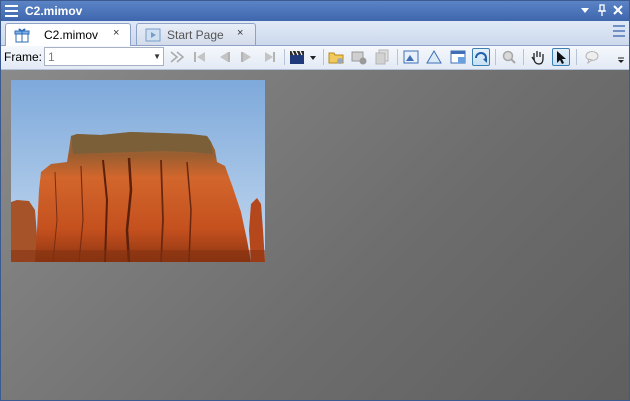  Describe the element at coordinates (177, 57) in the screenshot. I see `play-icon` at that location.